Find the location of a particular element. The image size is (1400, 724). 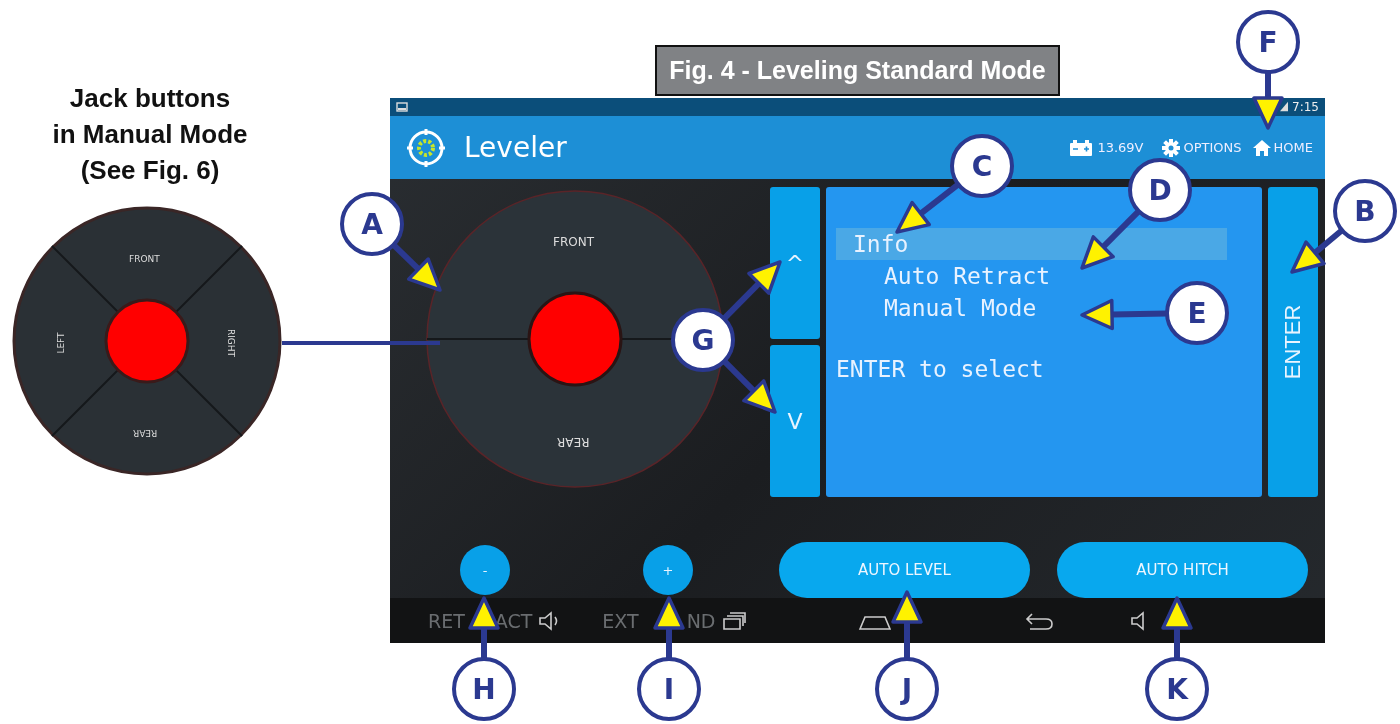

retract-label-fragment: RET is located at coordinates (446, 620).